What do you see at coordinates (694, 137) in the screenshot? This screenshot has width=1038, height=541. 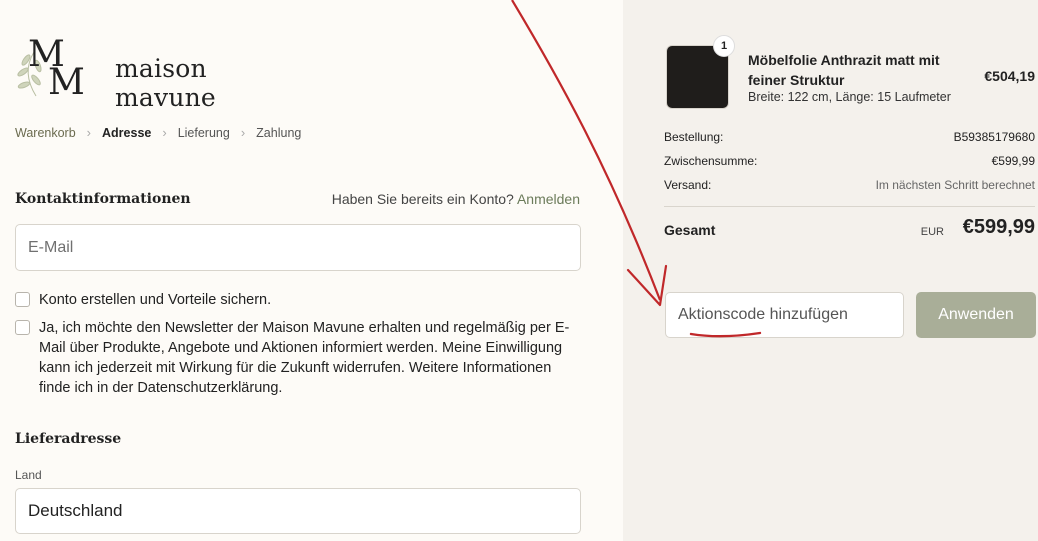 I see `order-number-label: Bestellung:` at bounding box center [694, 137].